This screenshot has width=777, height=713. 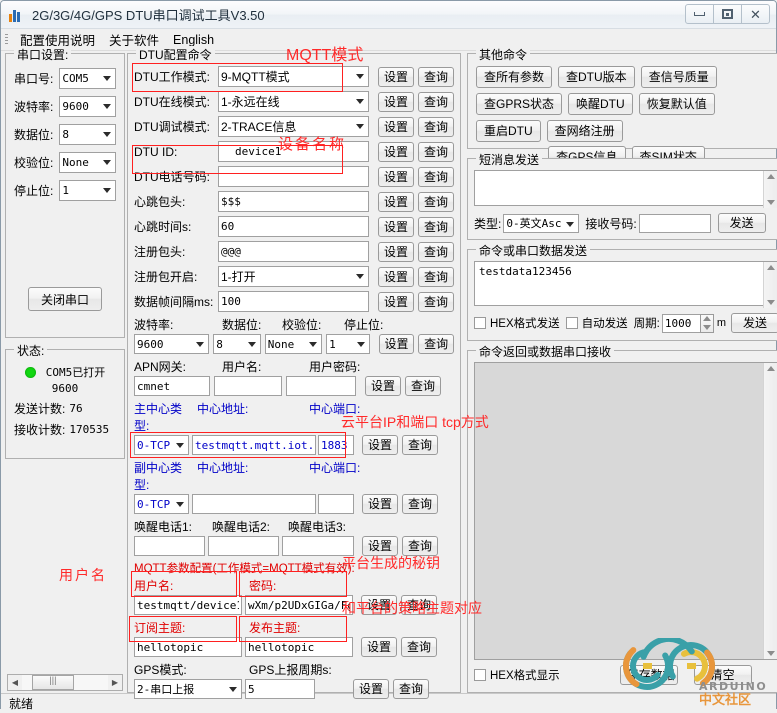 What do you see at coordinates (423, 386) in the screenshot?
I see `apn-query-button: 查询` at bounding box center [423, 386].